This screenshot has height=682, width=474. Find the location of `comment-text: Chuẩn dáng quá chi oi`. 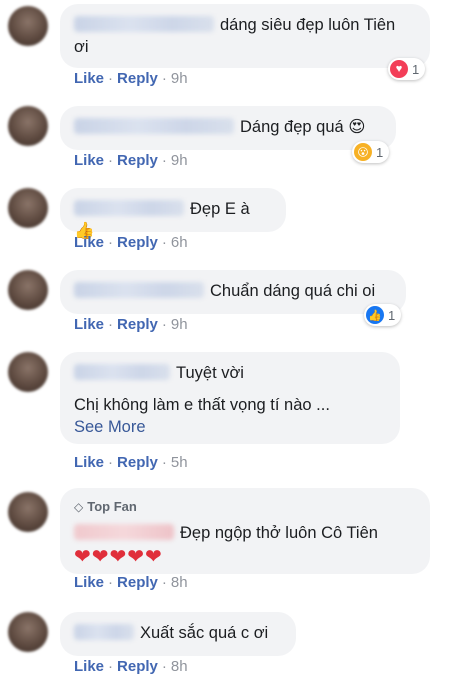

comment-text: Chuẩn dáng quá chi oi is located at coordinates (293, 291).